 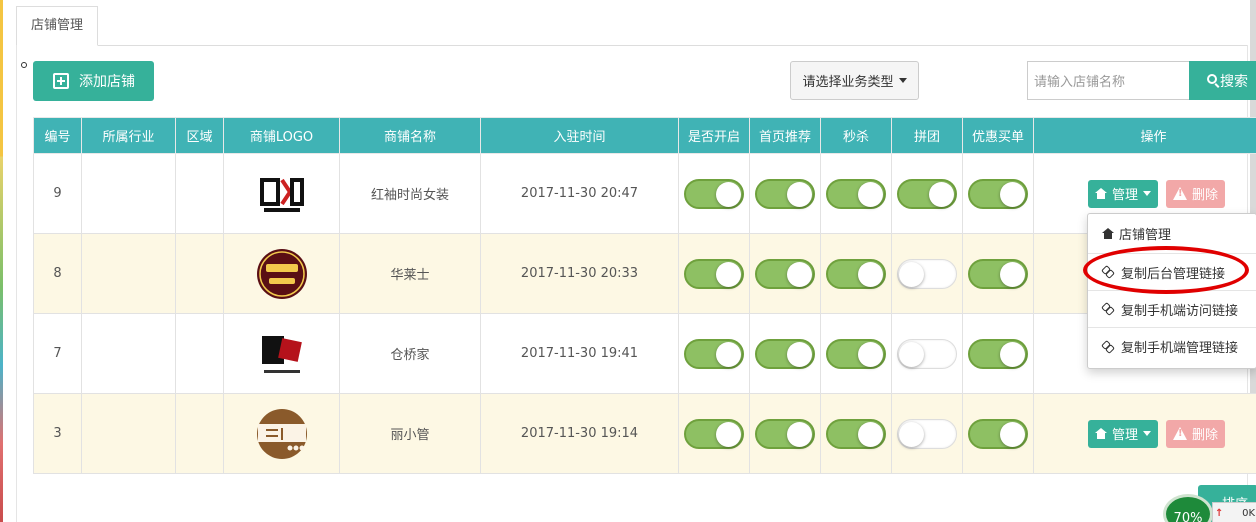 I want to click on search-button: 搜索, so click(x=1222, y=80).